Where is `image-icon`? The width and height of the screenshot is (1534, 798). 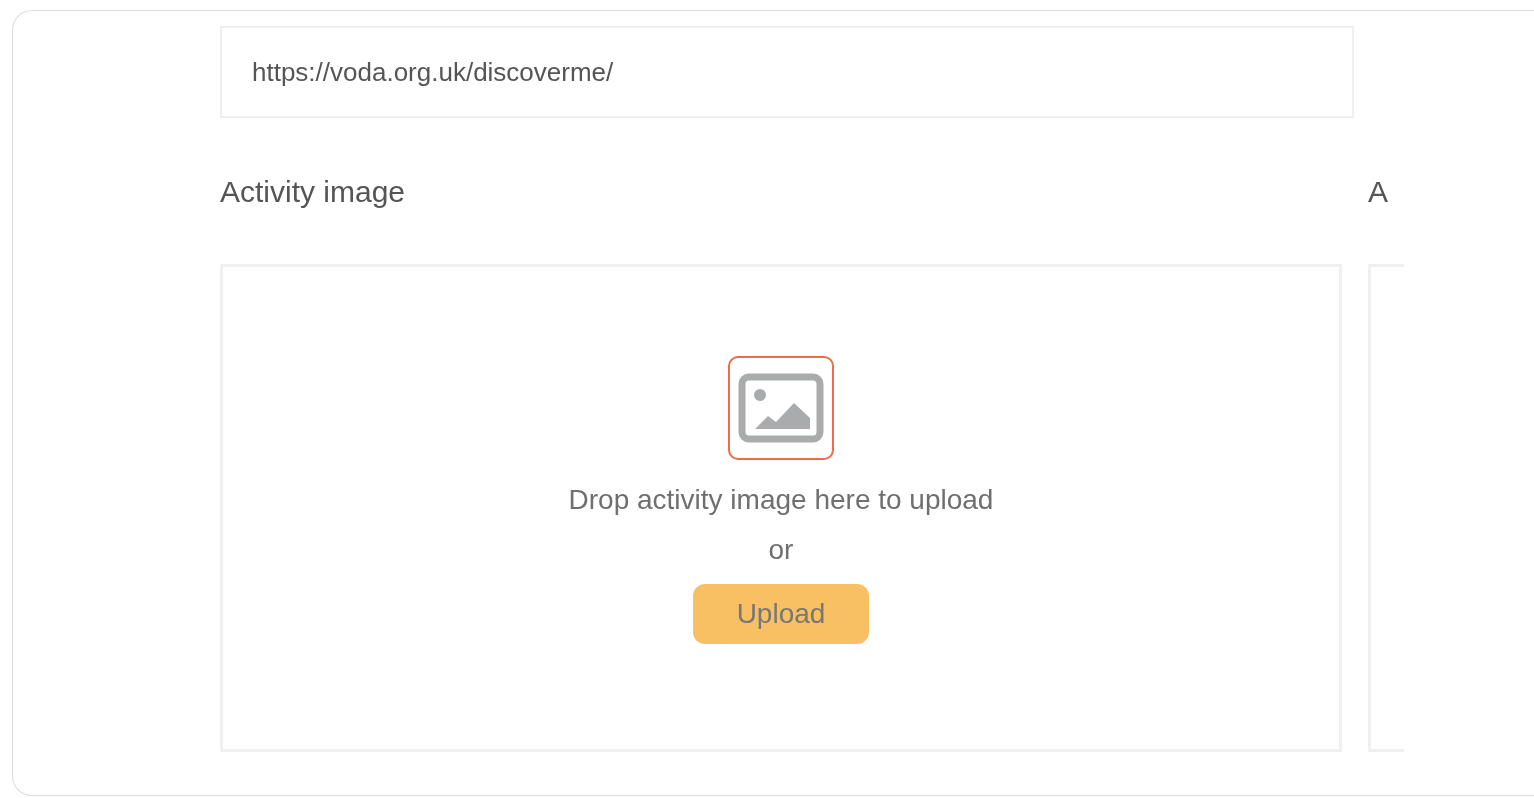
image-icon is located at coordinates (781, 408).